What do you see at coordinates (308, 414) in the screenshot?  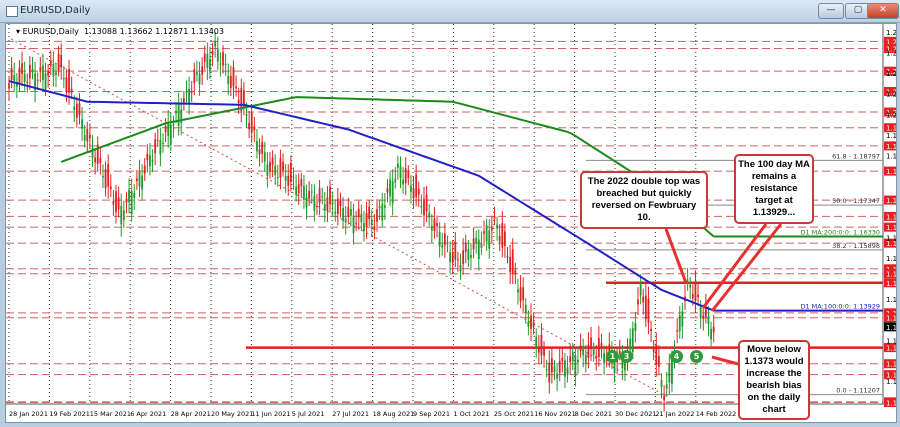 I see `date-tick-label: 5 Jul 2021` at bounding box center [308, 414].